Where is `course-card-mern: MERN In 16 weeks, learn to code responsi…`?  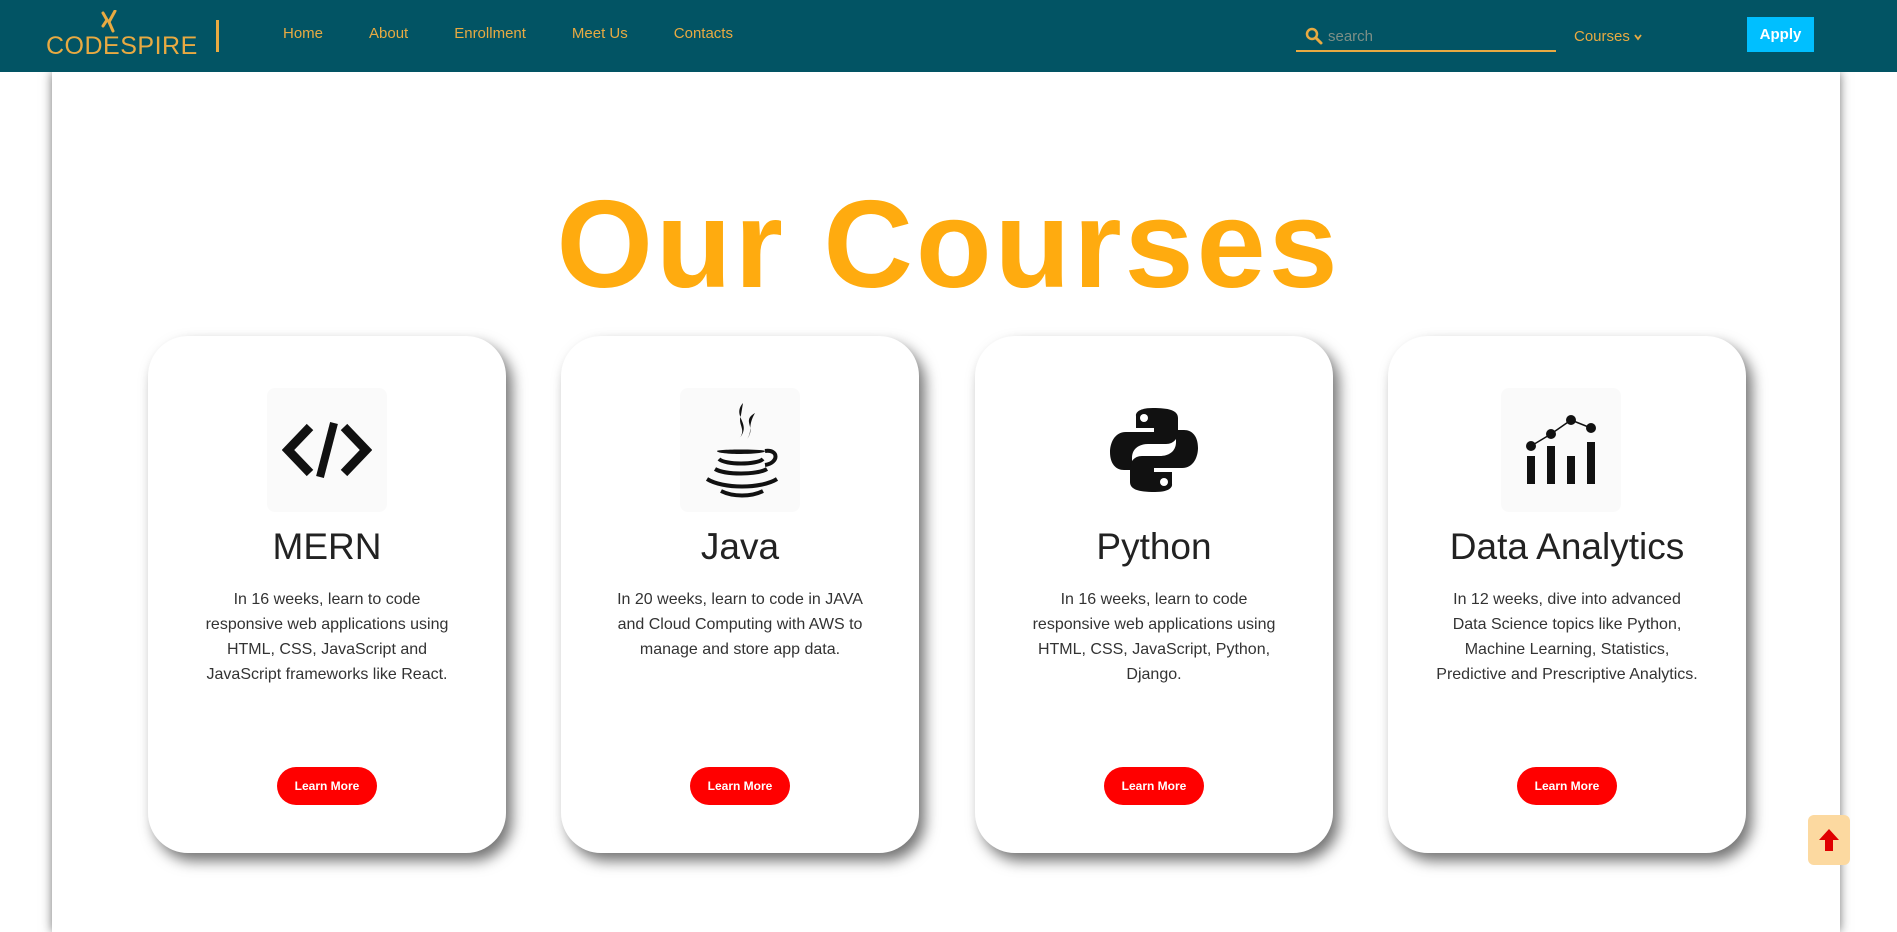 course-card-mern: MERN In 16 weeks, learn to code responsi… is located at coordinates (327, 594).